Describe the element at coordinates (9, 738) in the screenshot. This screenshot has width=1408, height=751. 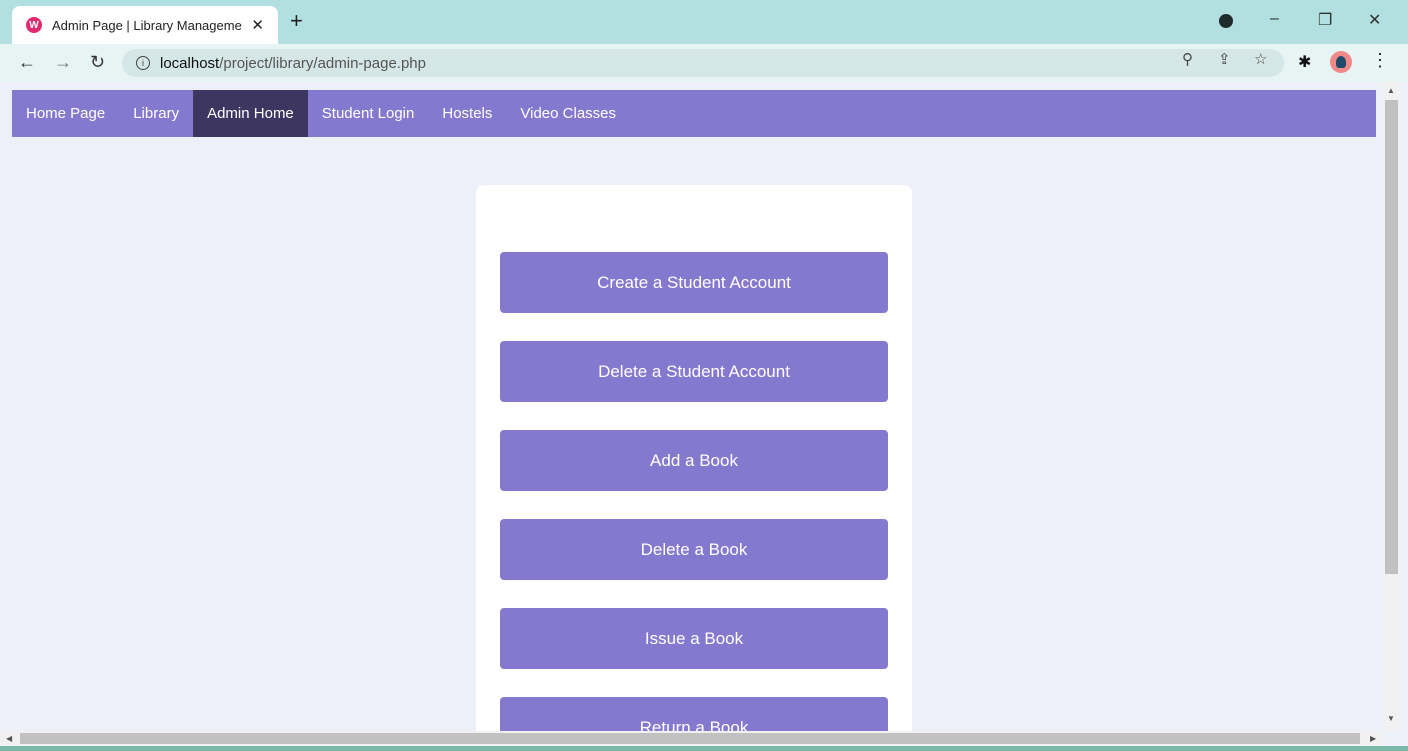
I see `scroll-left-icon: ◀` at that location.